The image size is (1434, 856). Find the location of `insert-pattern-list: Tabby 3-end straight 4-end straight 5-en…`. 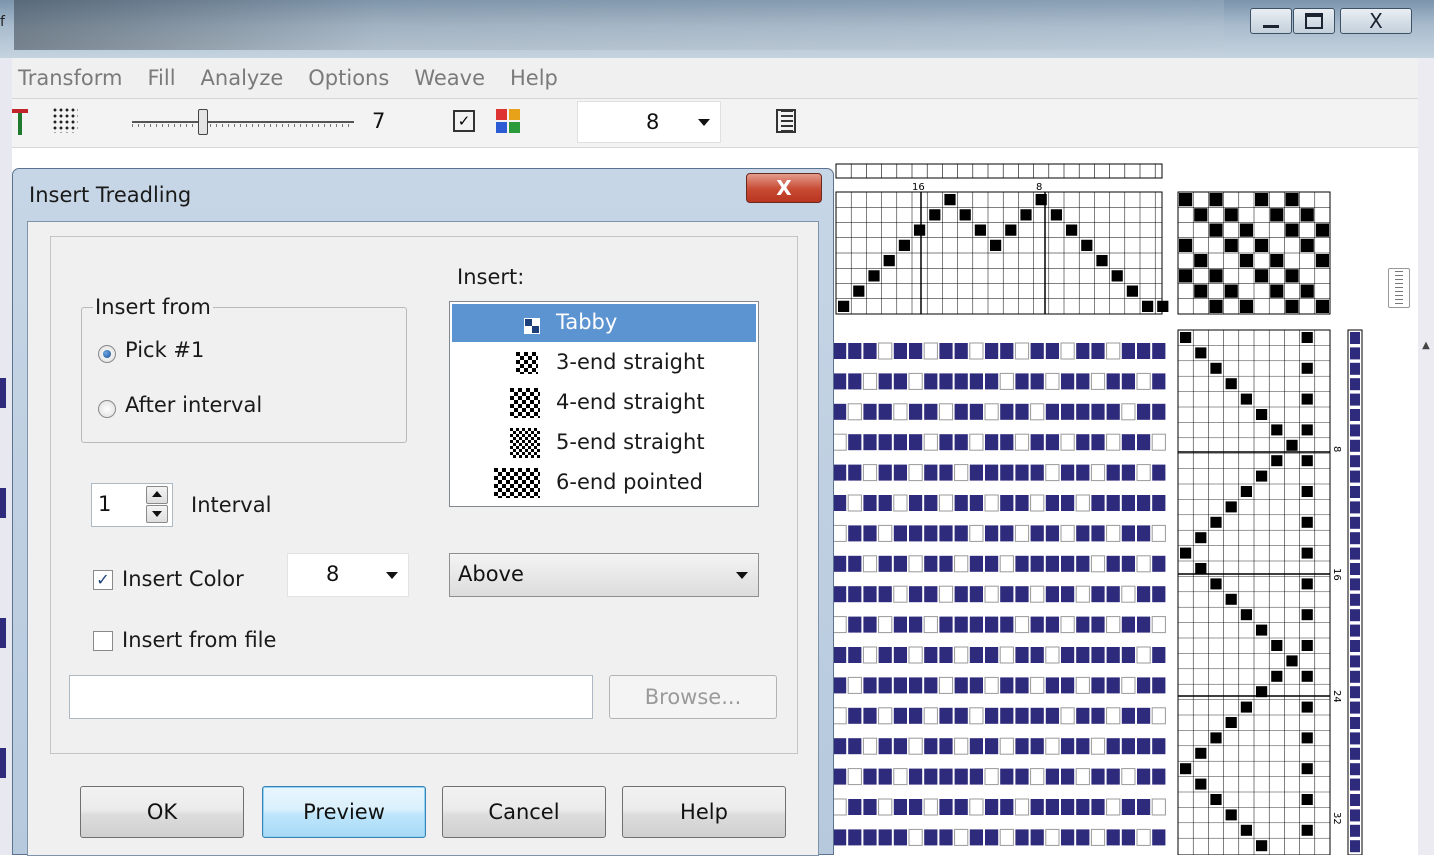

insert-pattern-list: Tabby 3-end straight 4-end straight 5-en… is located at coordinates (604, 404).